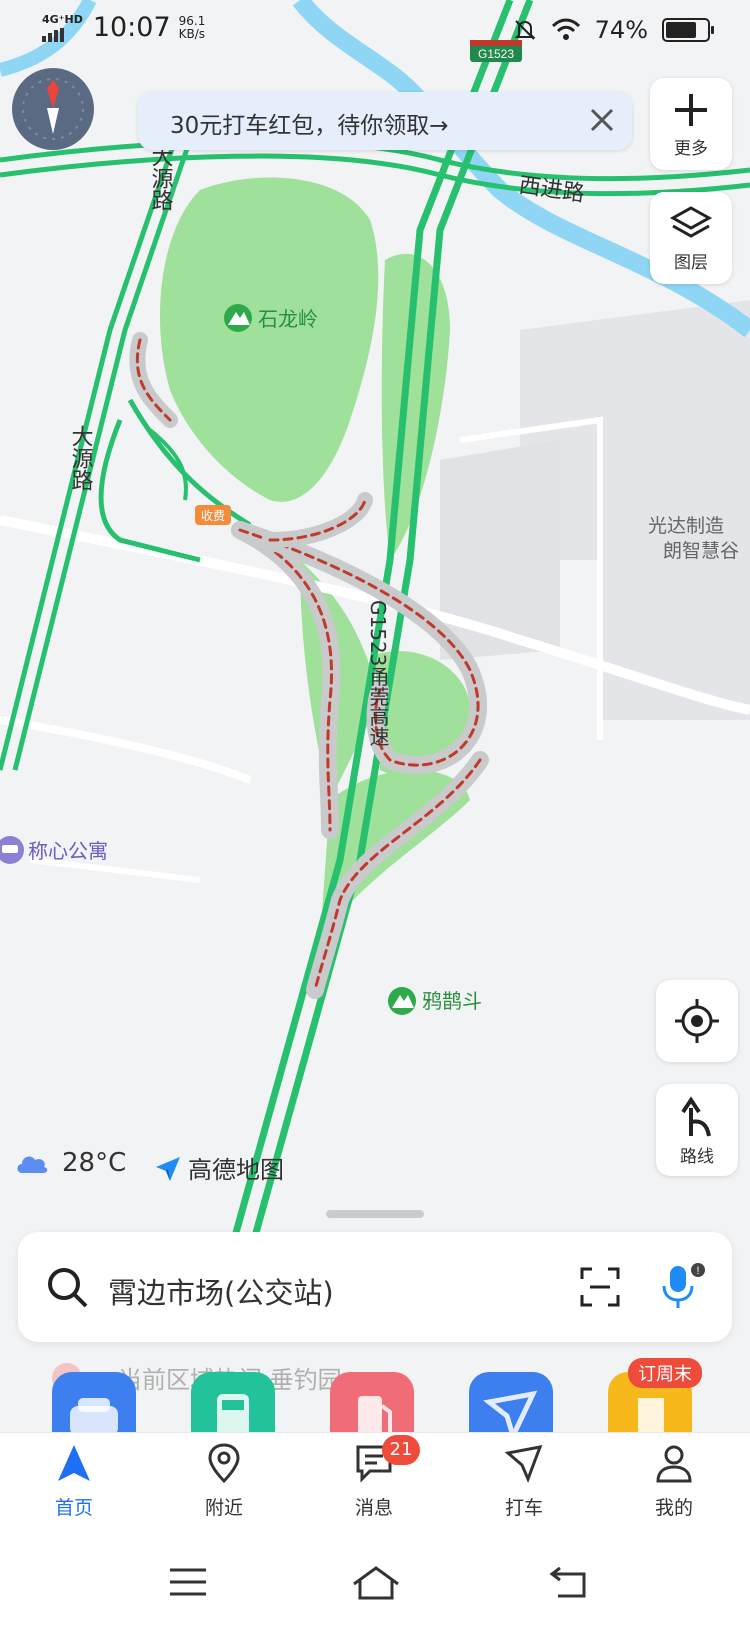 The image size is (750, 1625). Describe the element at coordinates (192, 27) in the screenshot. I see `net-speed: 96.1 KB/s` at that location.